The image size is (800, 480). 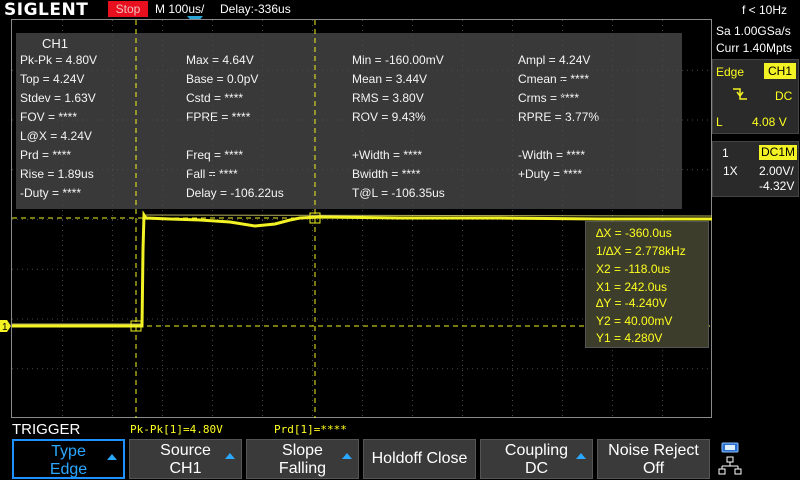 I want to click on softkey-coupling-value: DC, so click(x=536, y=468).